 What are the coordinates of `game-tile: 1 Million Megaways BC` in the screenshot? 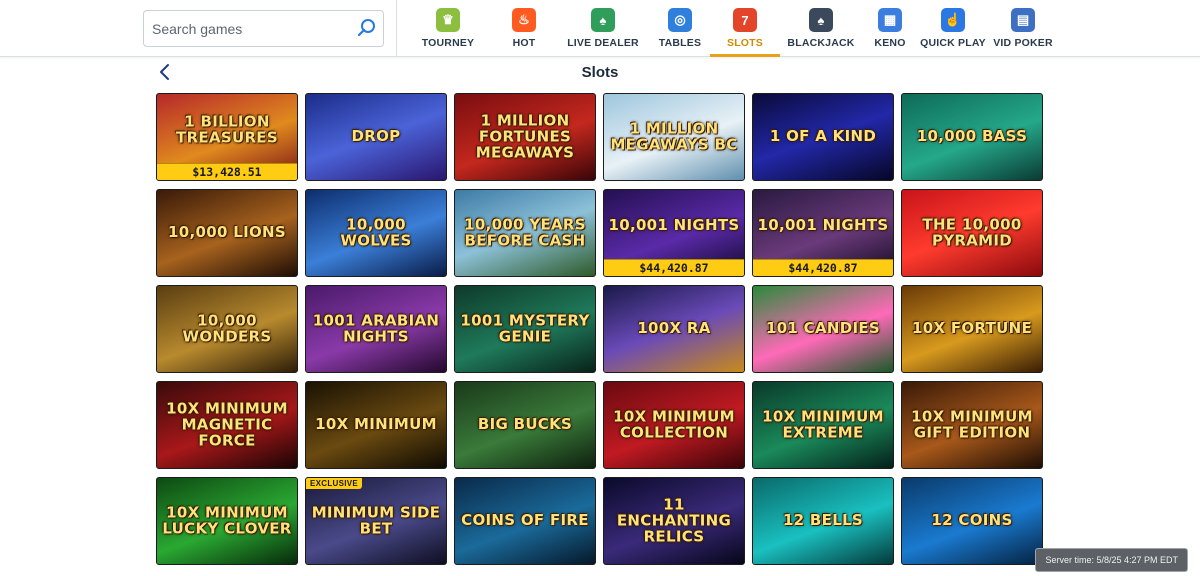 It's located at (674, 137).